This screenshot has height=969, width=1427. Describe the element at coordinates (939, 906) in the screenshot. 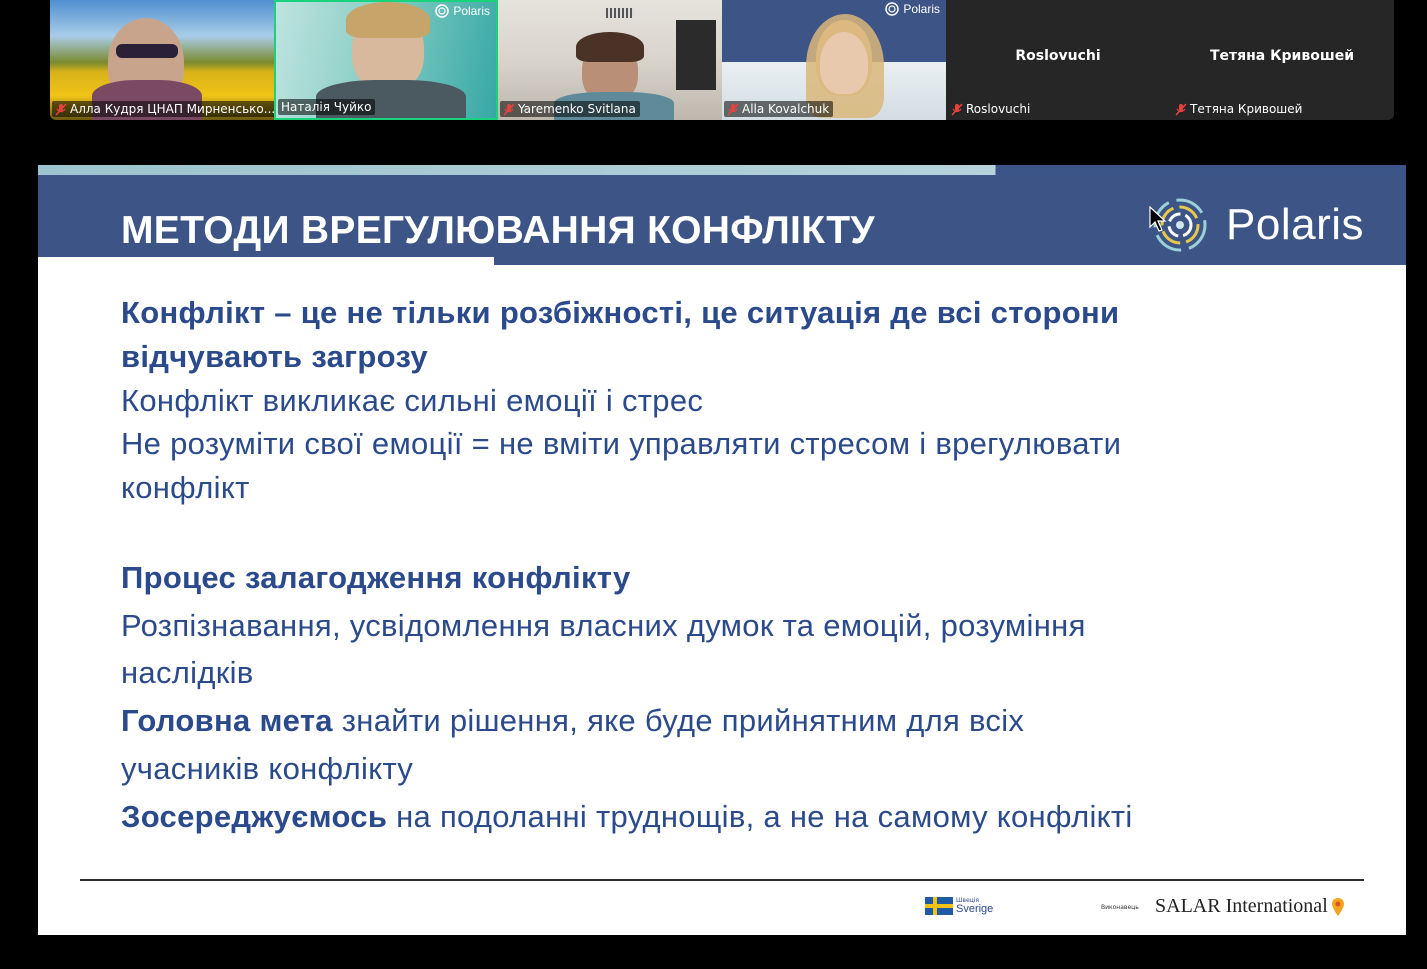

I see `sweden-flag-icon` at that location.